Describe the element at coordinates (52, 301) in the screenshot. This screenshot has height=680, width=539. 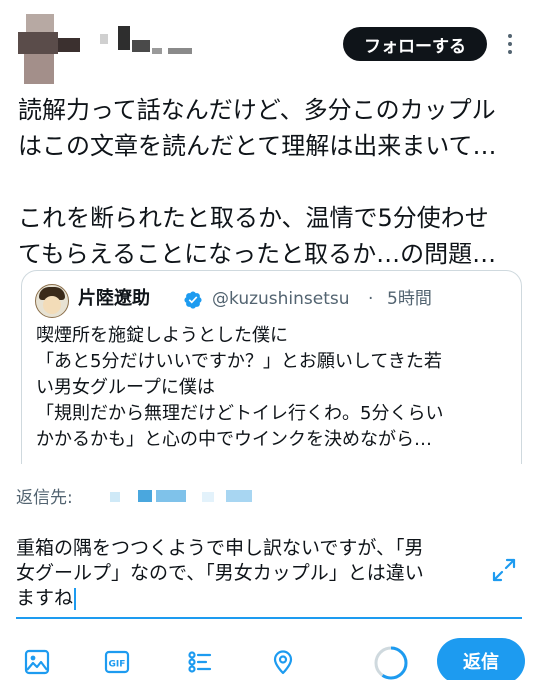
I see `quoted-author-avatar` at that location.